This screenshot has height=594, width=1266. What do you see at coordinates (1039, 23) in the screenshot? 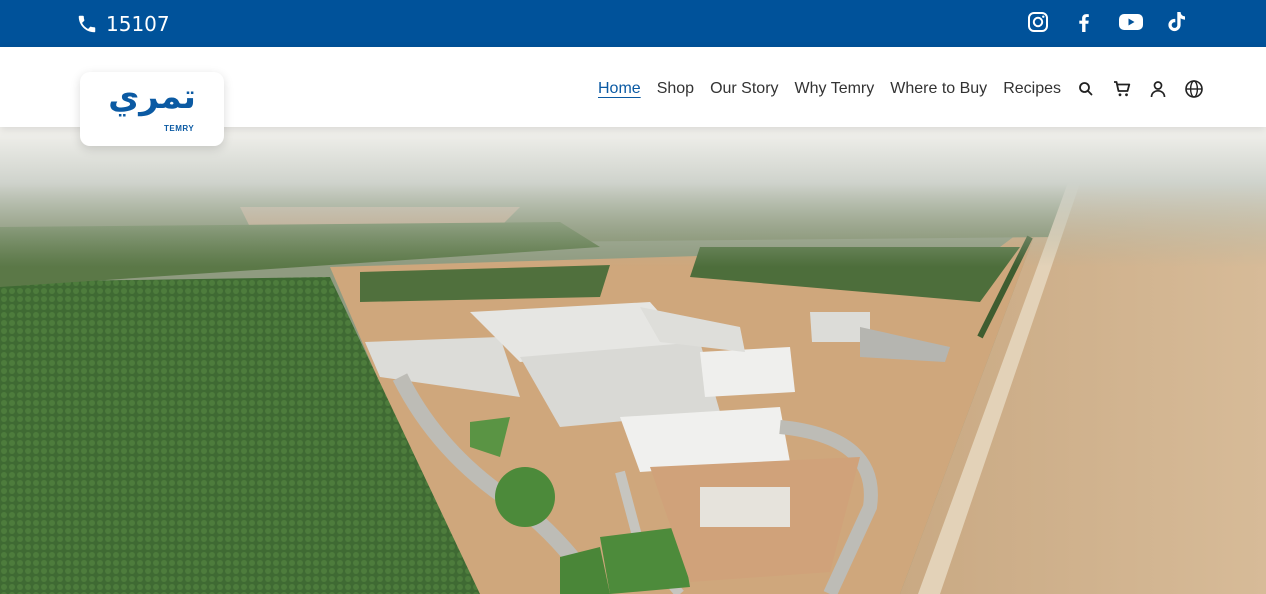
I see `instagram-icon` at bounding box center [1039, 23].